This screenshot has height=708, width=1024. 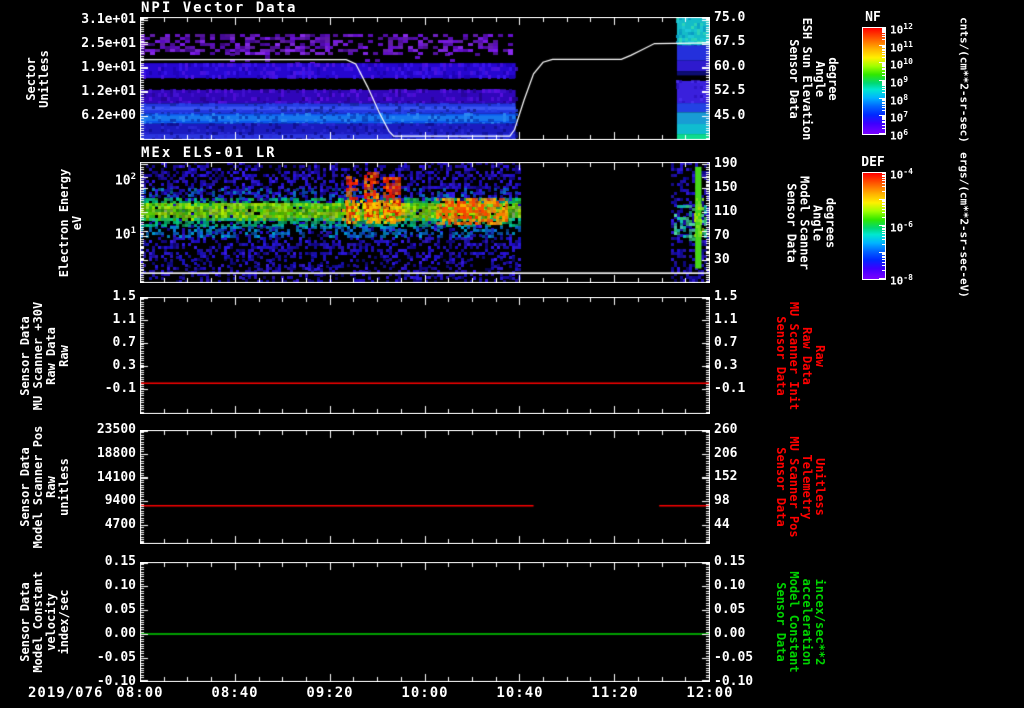 I want to click on time-tick-label: 10:00, so click(x=425, y=693).